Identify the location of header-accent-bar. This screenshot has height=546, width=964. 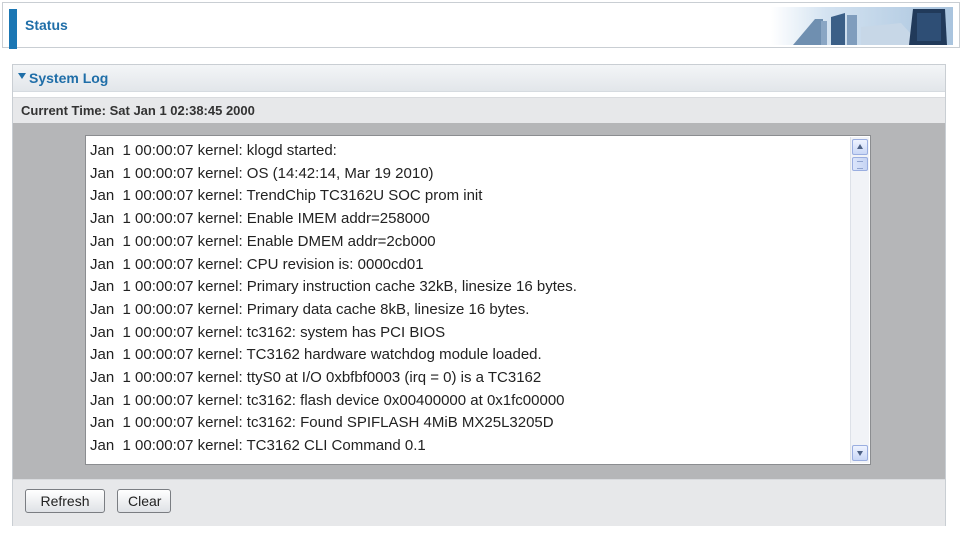
(13, 29).